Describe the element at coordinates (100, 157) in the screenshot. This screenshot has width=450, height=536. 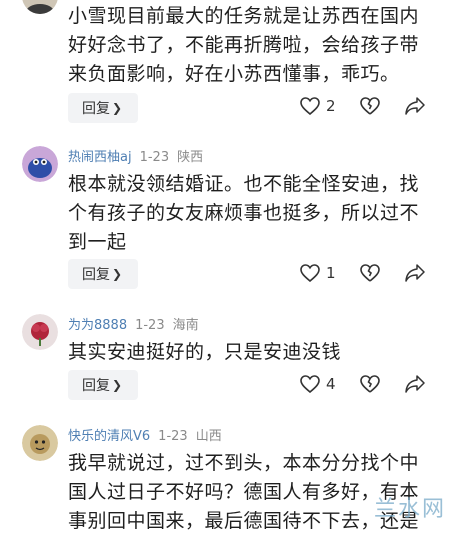
I see `user-name: 热闹西柚aj` at that location.